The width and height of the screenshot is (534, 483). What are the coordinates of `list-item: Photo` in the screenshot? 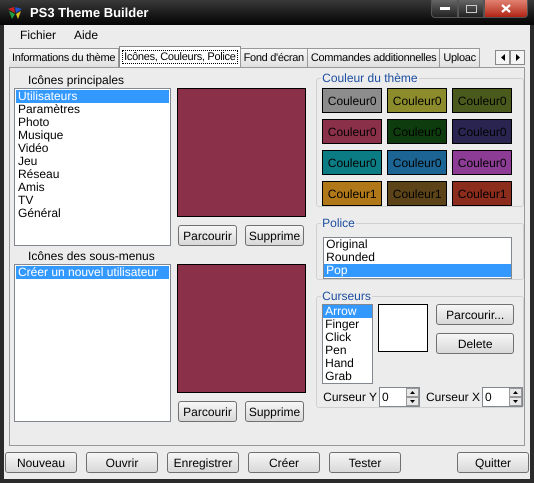 It's located at (92, 122).